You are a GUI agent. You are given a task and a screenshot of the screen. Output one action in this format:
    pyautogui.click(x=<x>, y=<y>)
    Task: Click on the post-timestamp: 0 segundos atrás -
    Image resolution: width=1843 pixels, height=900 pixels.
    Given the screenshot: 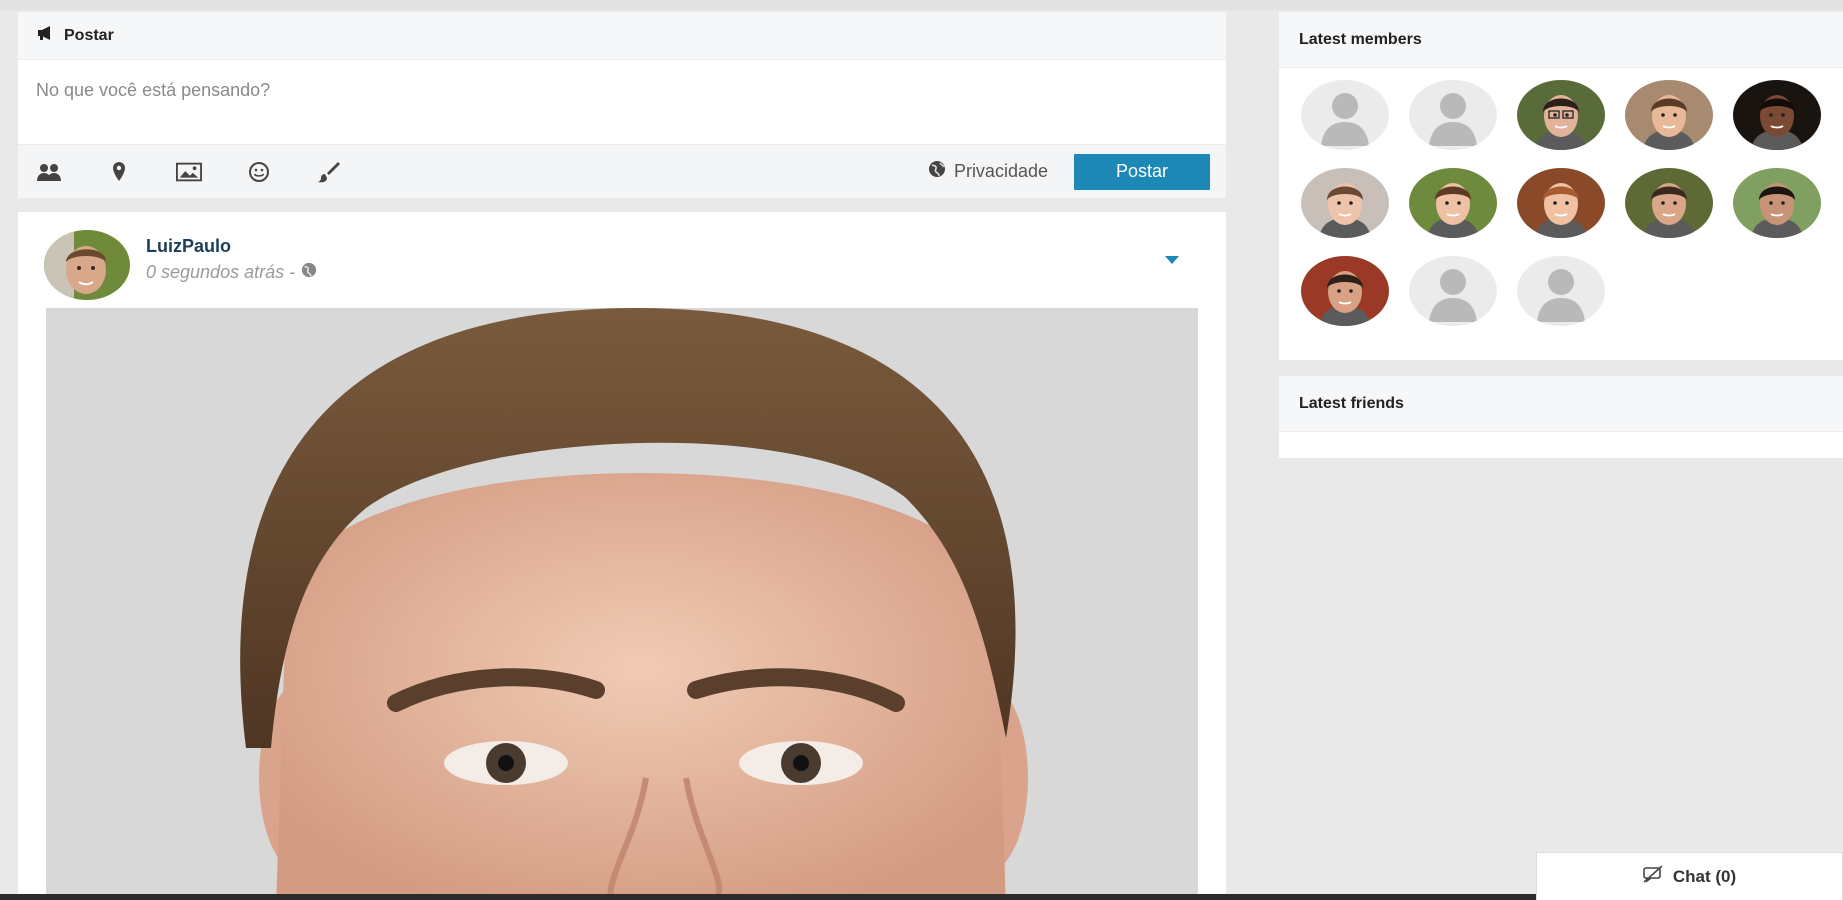 What is the action you would take?
    pyautogui.click(x=231, y=272)
    